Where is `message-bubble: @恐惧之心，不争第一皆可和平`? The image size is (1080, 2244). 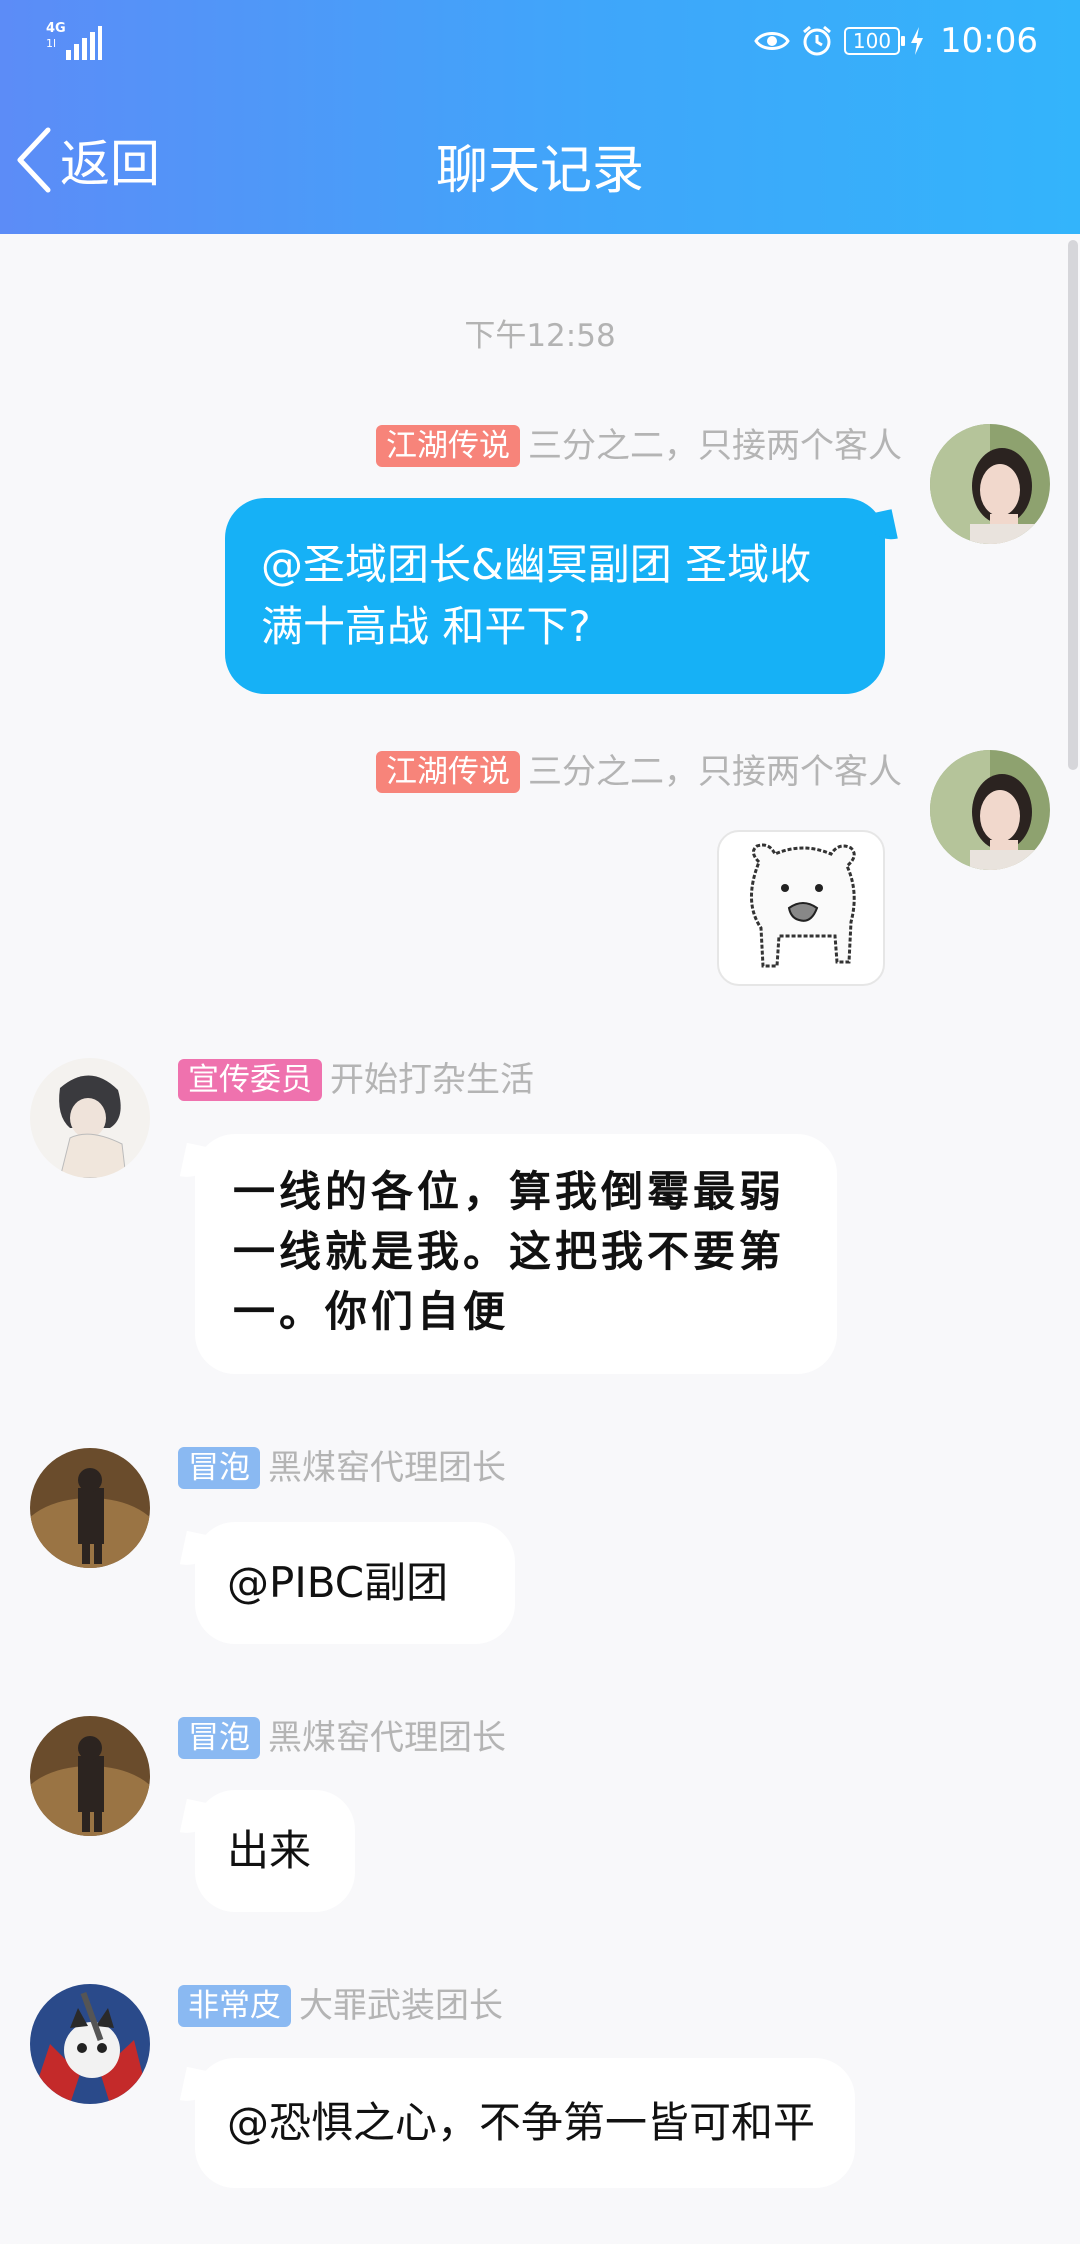
message-bubble: @恐惧之心，不争第一皆可和平 is located at coordinates (525, 2123).